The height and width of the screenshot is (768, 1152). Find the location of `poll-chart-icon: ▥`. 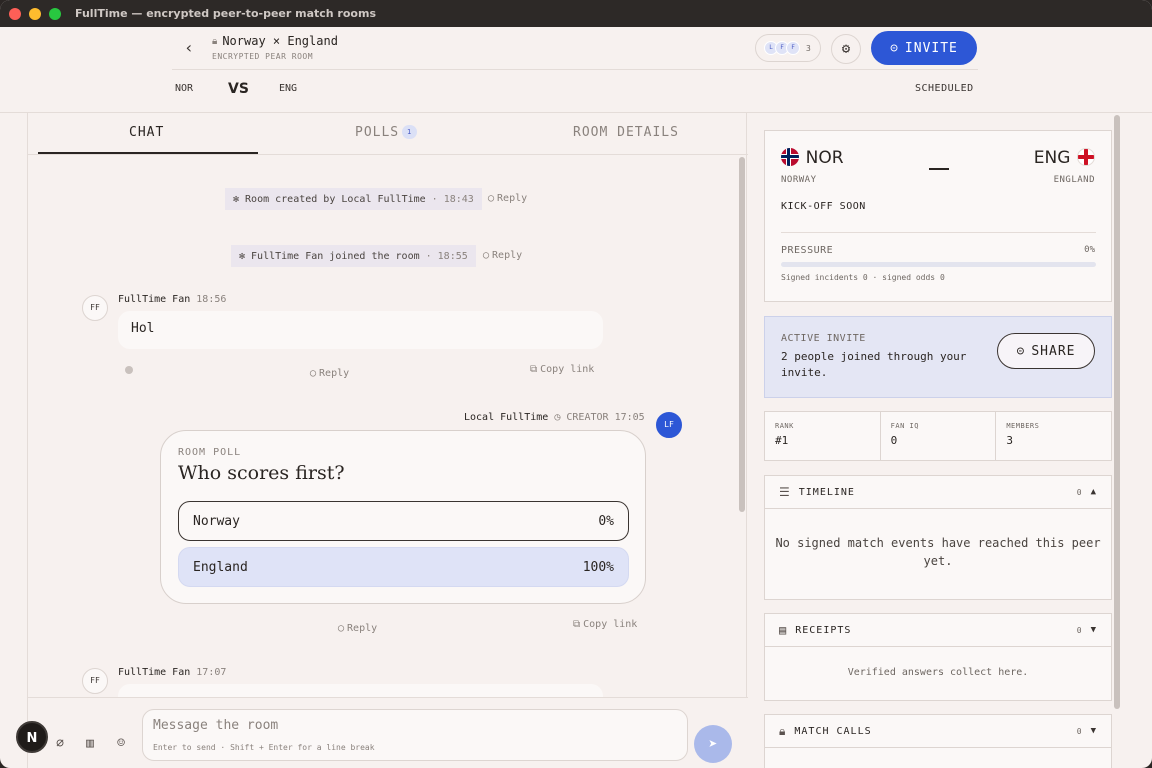

poll-chart-icon: ▥ is located at coordinates (90, 743).